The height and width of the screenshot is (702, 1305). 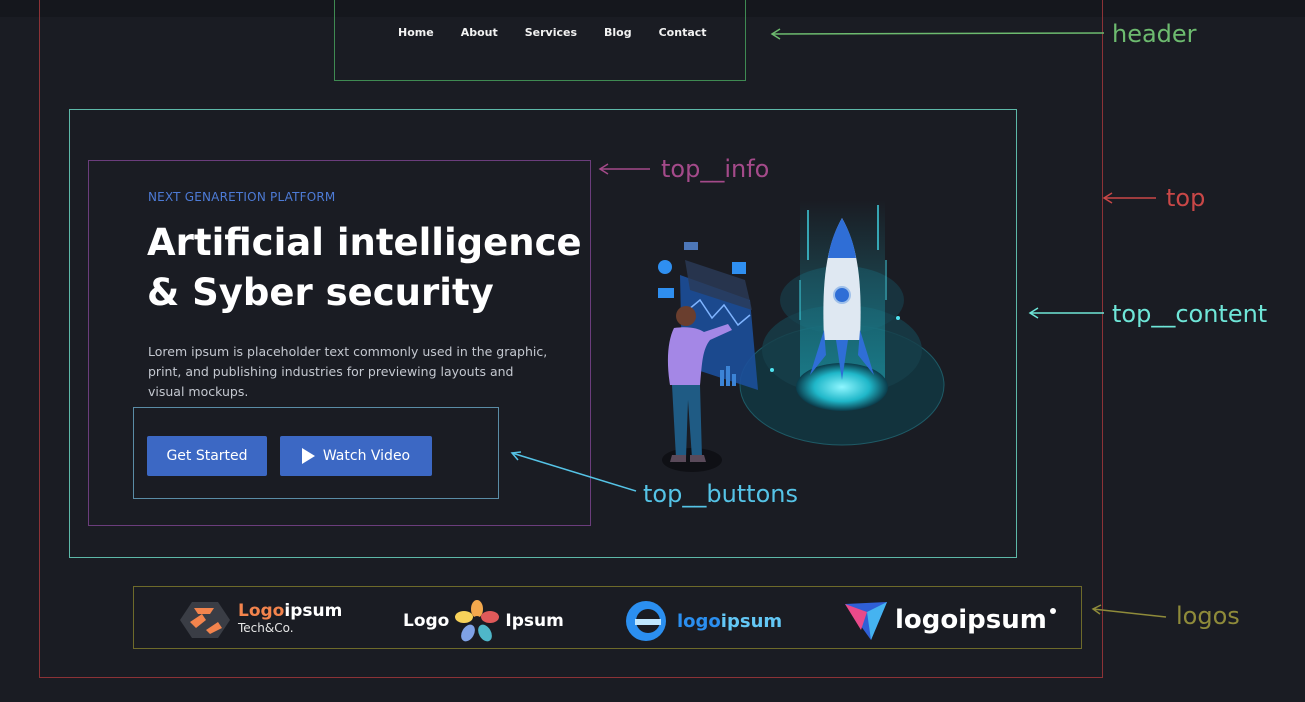 What do you see at coordinates (1190, 314) in the screenshot?
I see `label-top-content: top__content` at bounding box center [1190, 314].